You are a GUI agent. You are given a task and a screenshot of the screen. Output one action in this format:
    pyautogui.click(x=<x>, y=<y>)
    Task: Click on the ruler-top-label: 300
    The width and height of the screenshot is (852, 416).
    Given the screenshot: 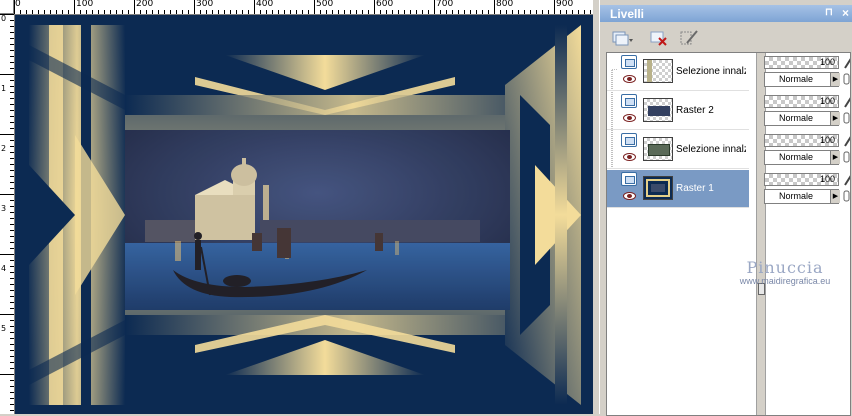 What is the action you would take?
    pyautogui.click(x=205, y=4)
    